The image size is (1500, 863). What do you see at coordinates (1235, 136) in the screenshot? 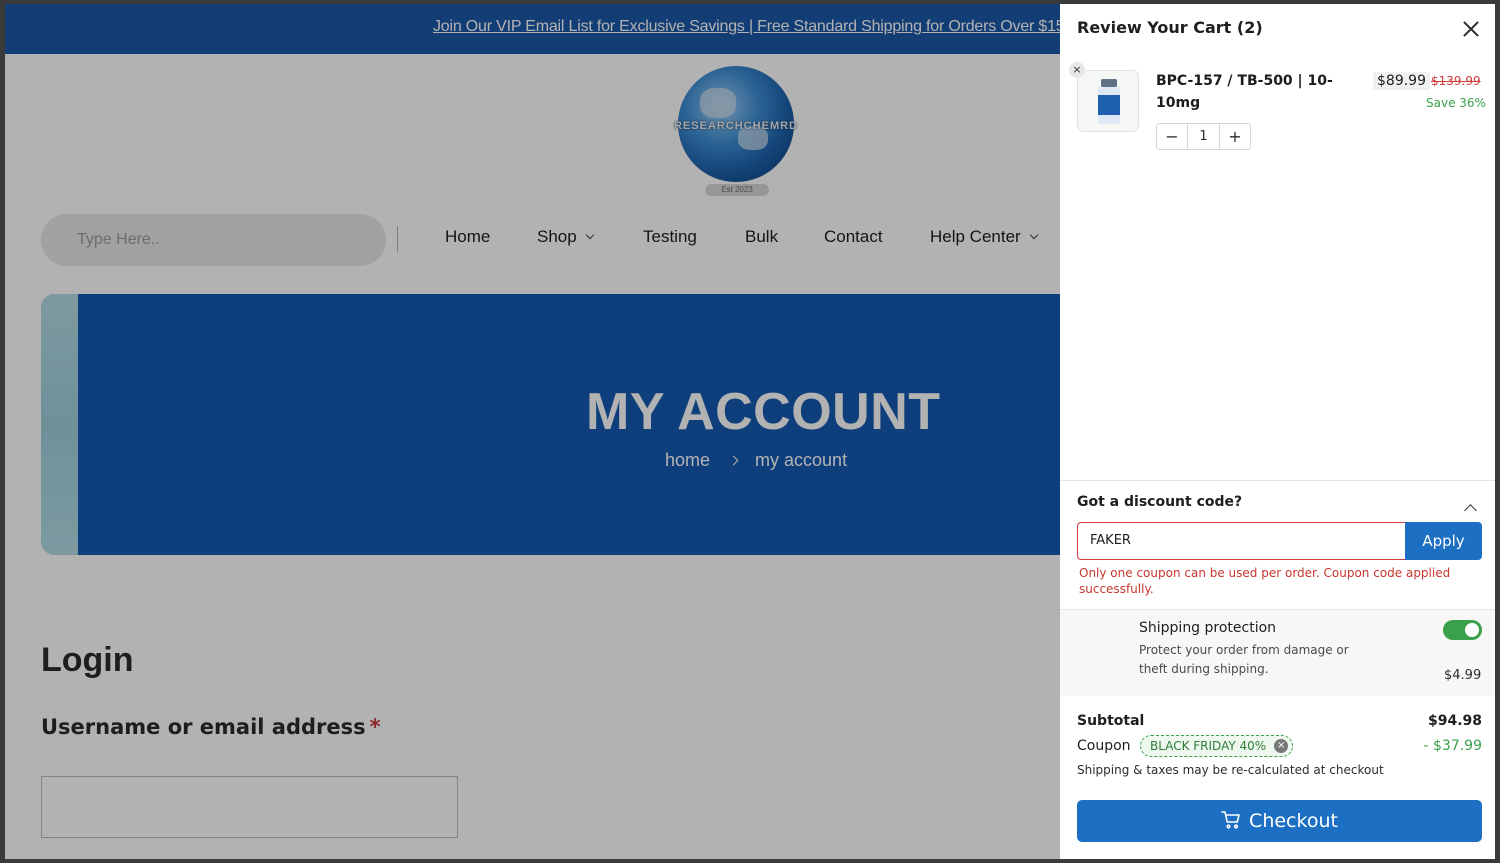
I see `increase-quantity-button: +` at bounding box center [1235, 136].